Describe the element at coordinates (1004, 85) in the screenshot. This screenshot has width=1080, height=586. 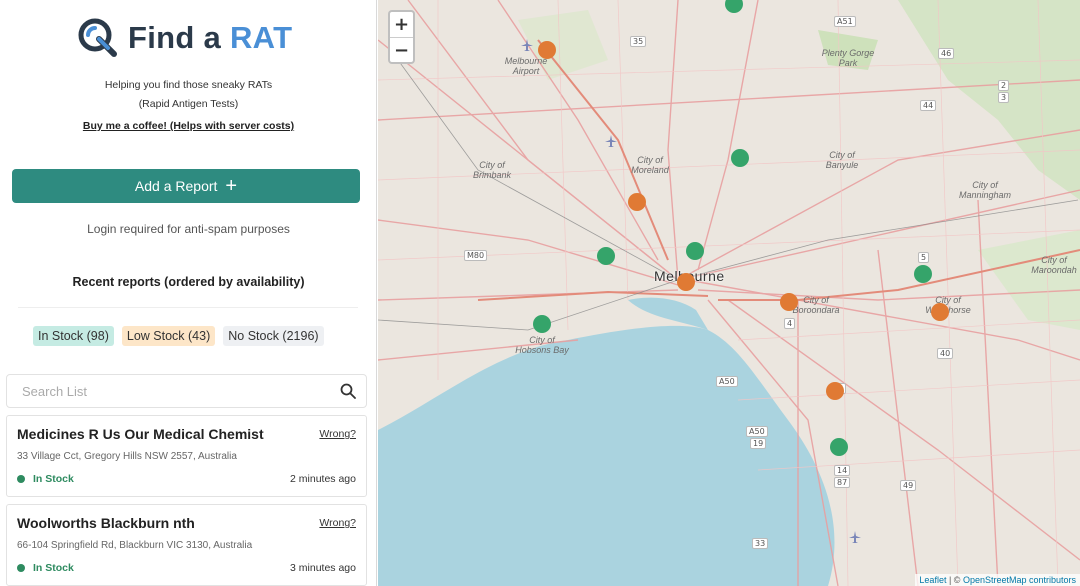
I see `route-shield: 2` at that location.